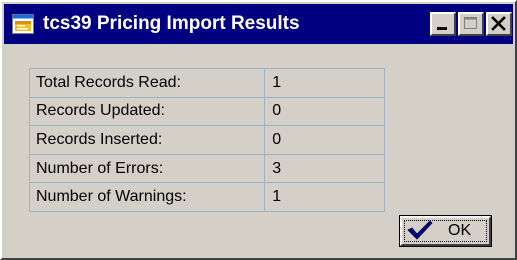 This screenshot has height=260, width=517. Describe the element at coordinates (147, 111) in the screenshot. I see `row-label-records-updated: Records Updated:` at that location.